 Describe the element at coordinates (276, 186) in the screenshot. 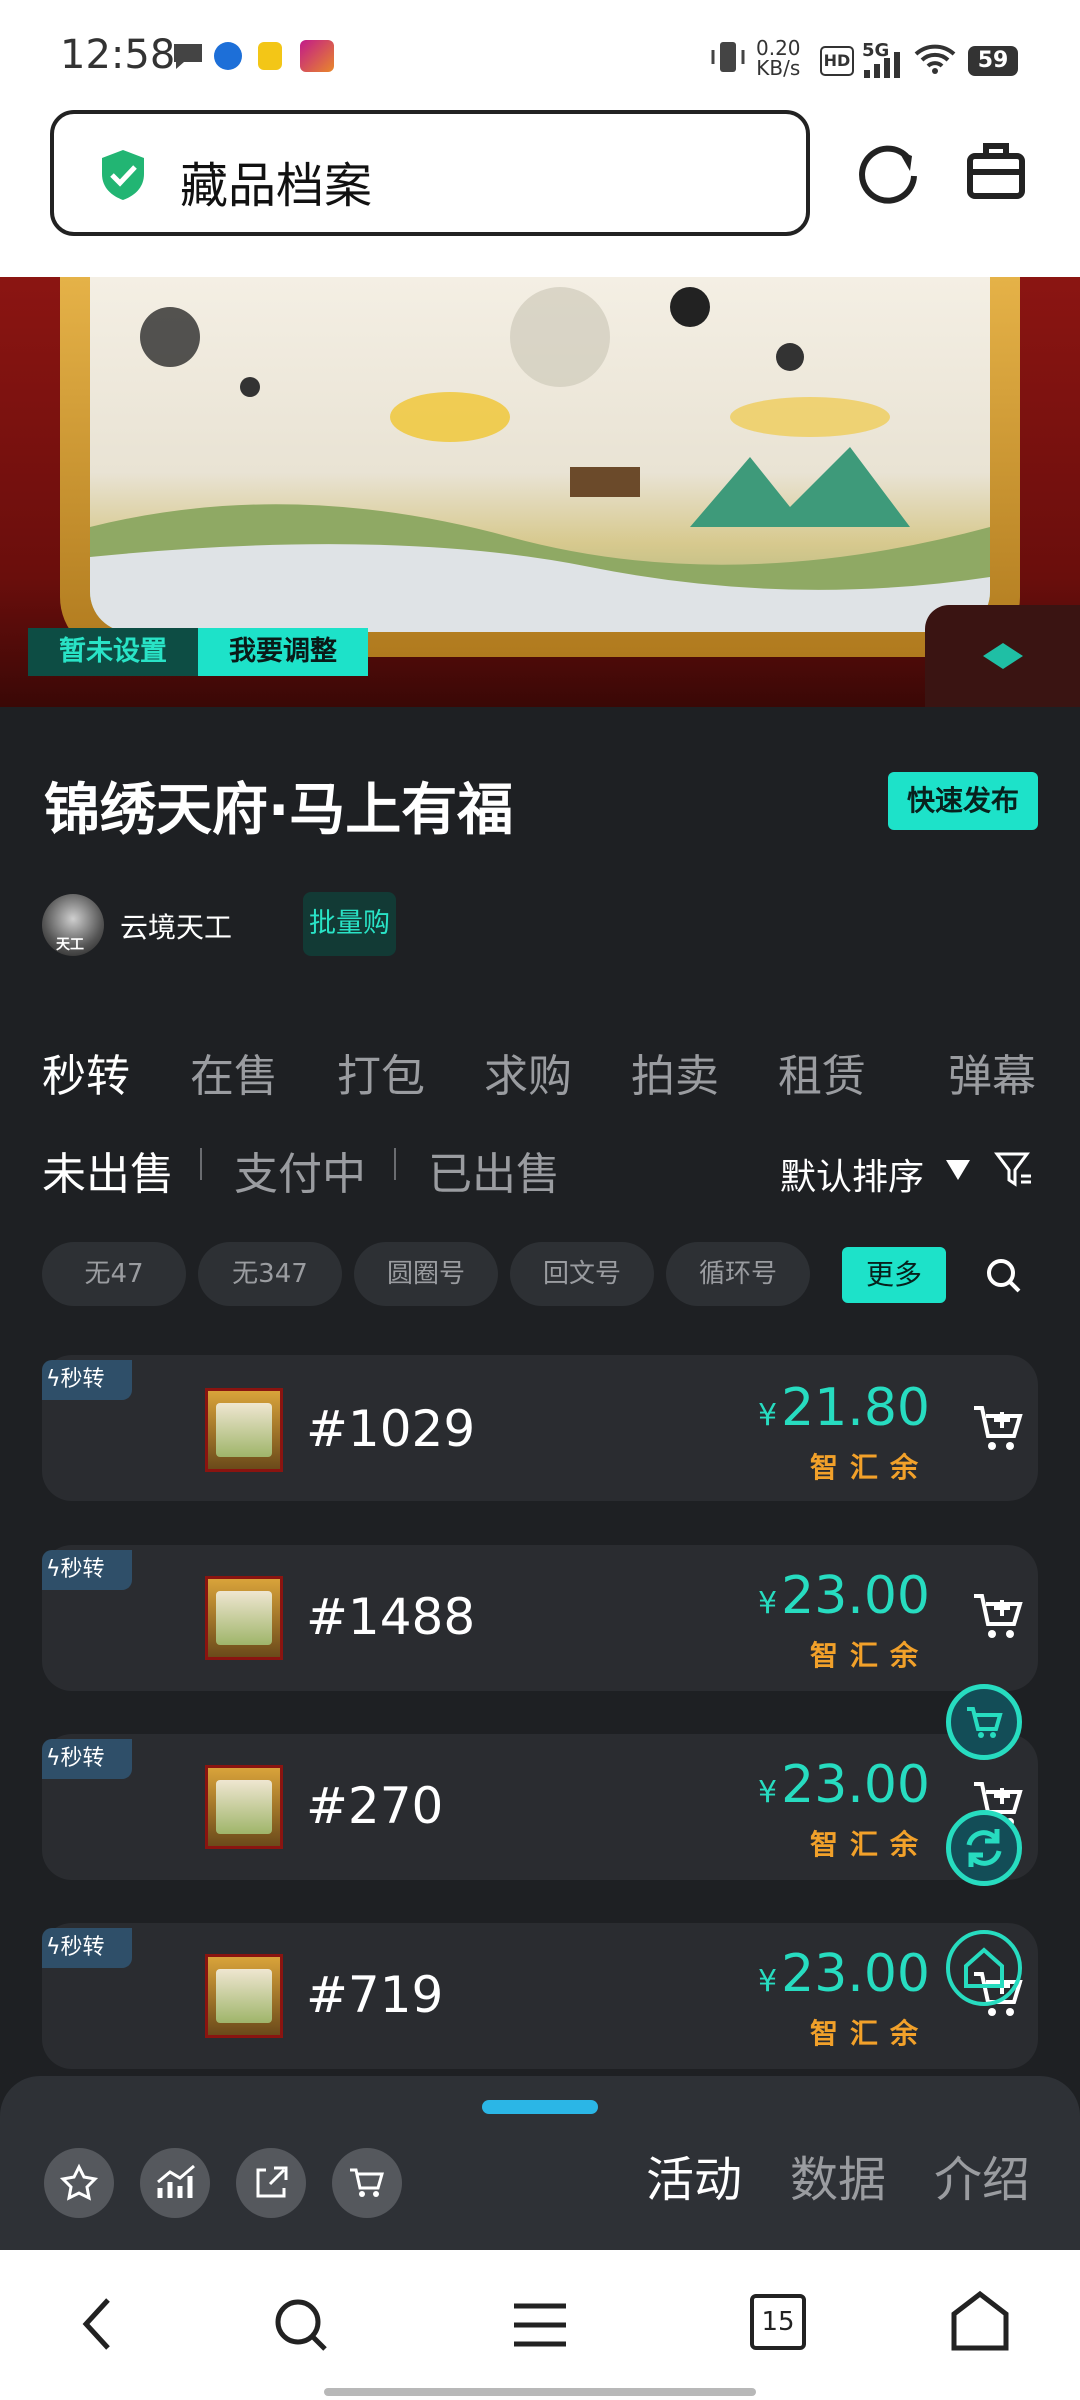

I see `page-title: 藏品档案` at that location.